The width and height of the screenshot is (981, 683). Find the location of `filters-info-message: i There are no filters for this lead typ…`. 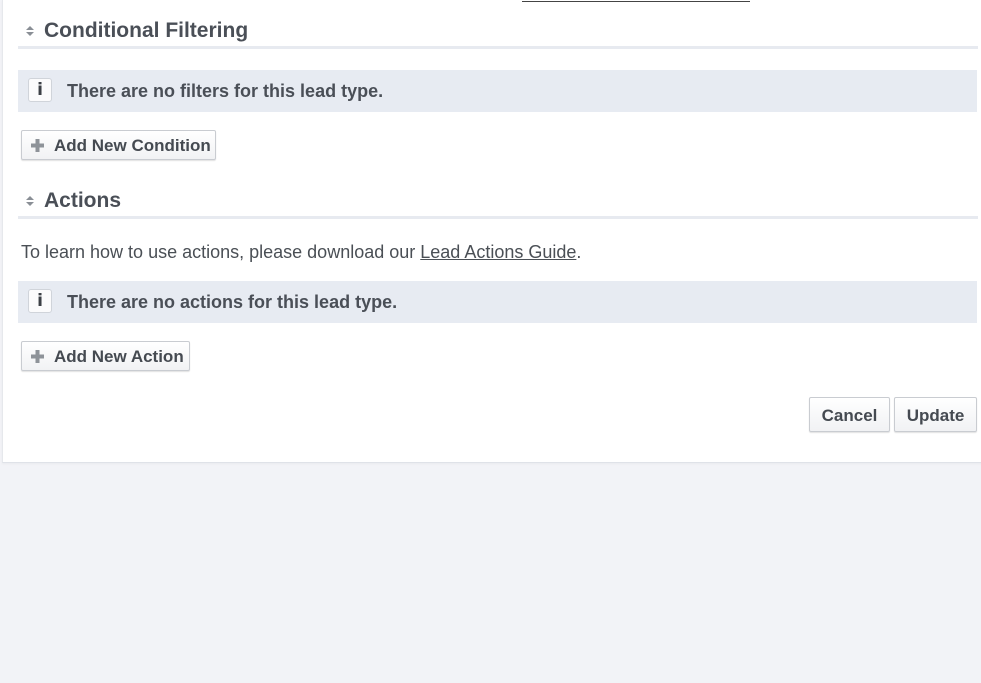

filters-info-message: i There are no filters for this lead typ… is located at coordinates (497, 91).